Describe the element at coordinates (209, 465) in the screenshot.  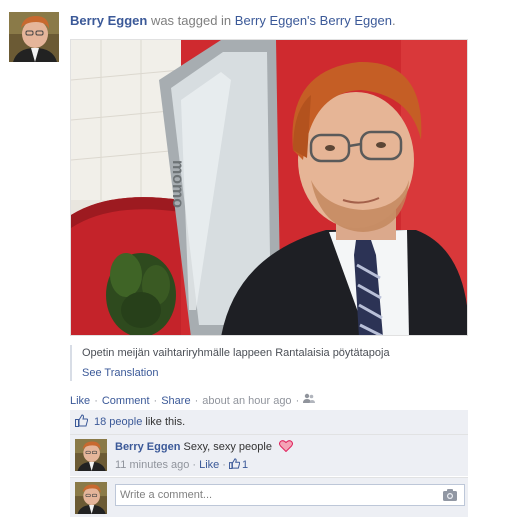
I see `comment-like-link: Like` at that location.